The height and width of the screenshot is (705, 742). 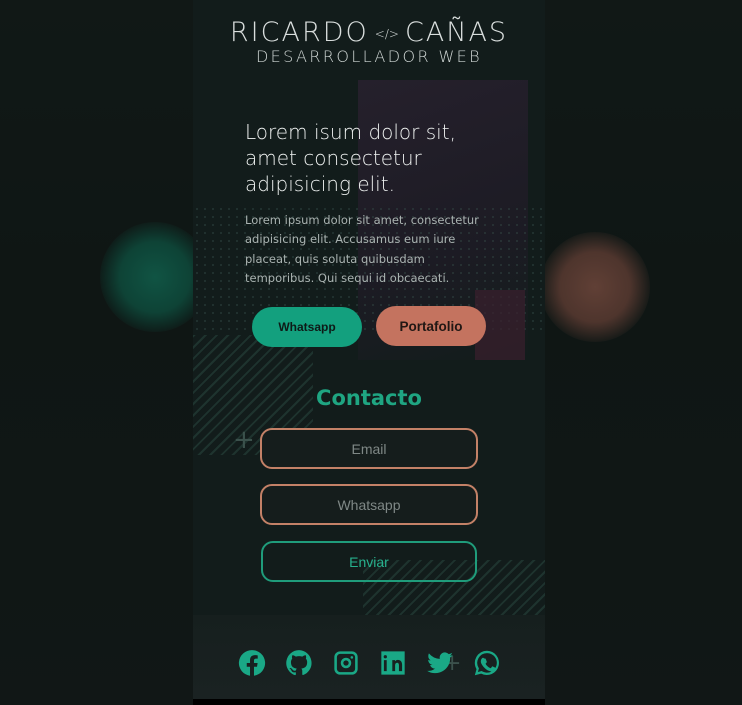 What do you see at coordinates (299, 32) in the screenshot?
I see `brand-name-first: RICARDO` at bounding box center [299, 32].